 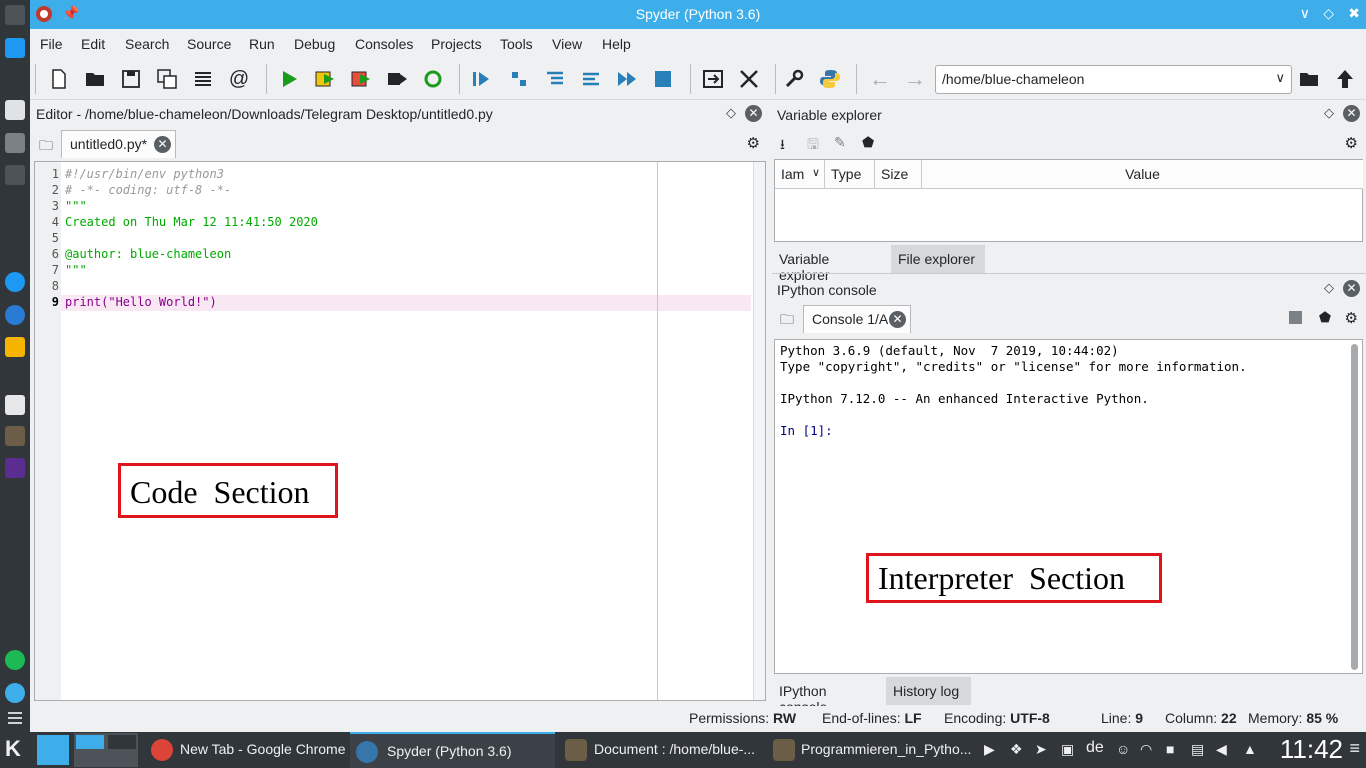 I want to click on clipboard-icon: ▤, so click(x=1197, y=749).